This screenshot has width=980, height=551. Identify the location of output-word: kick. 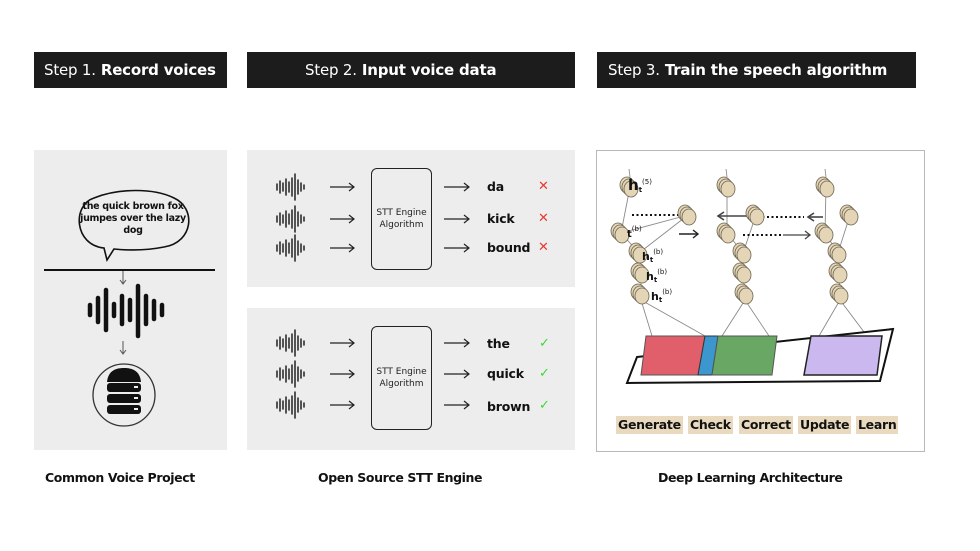
(501, 218).